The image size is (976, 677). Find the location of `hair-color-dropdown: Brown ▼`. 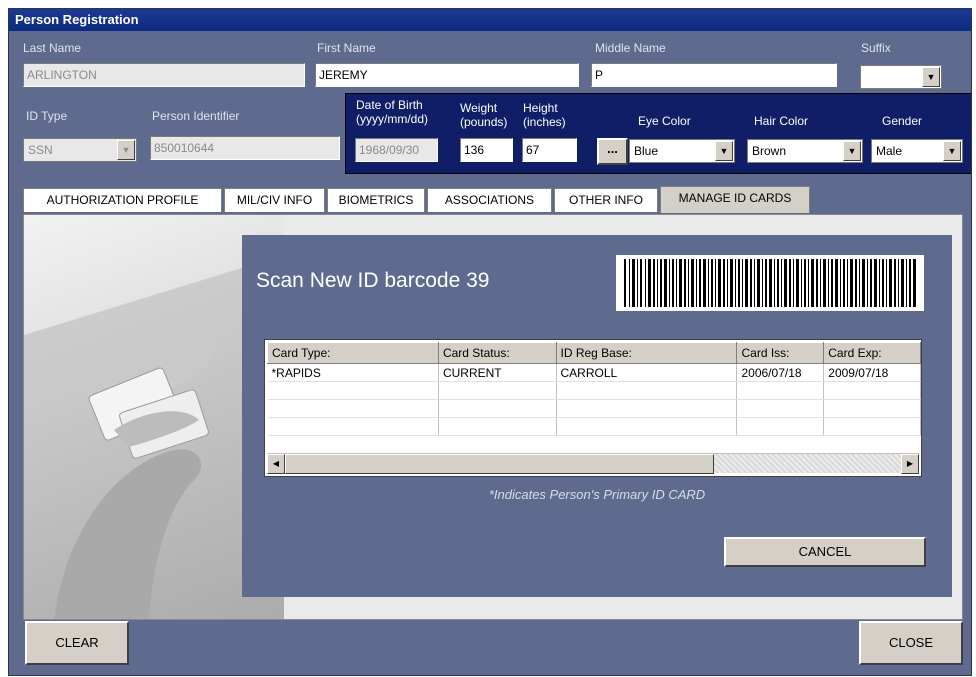

hair-color-dropdown: Brown ▼ is located at coordinates (805, 151).